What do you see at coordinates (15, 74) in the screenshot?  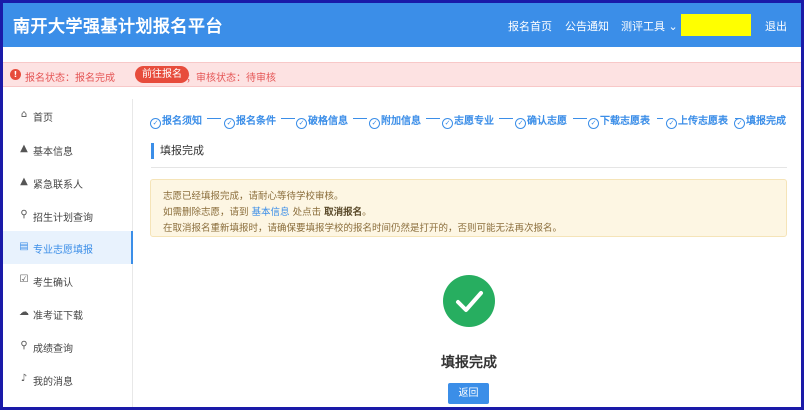 I see `alert-icon: !` at bounding box center [15, 74].